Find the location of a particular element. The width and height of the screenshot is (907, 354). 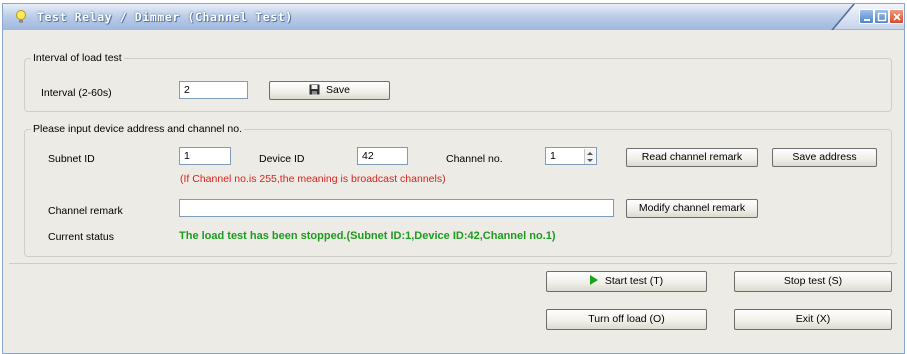

channel-no-stepper: 1 is located at coordinates (571, 156).